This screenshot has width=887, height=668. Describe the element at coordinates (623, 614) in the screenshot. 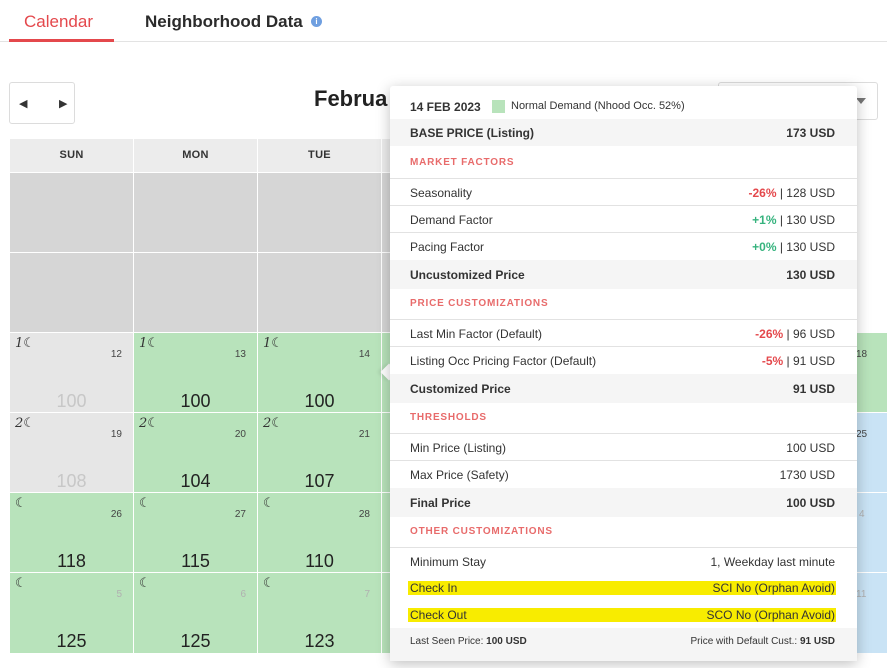

I see `check-out-row: Check Out SCO No (Orphan Avoid)` at that location.